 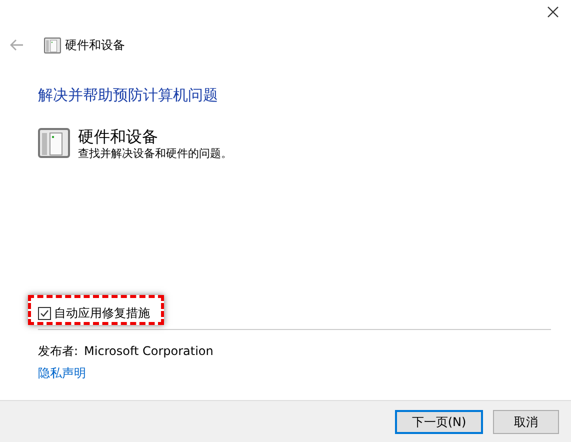 What do you see at coordinates (102, 313) in the screenshot?
I see `checkbox-label: 自动应用修复措施` at bounding box center [102, 313].